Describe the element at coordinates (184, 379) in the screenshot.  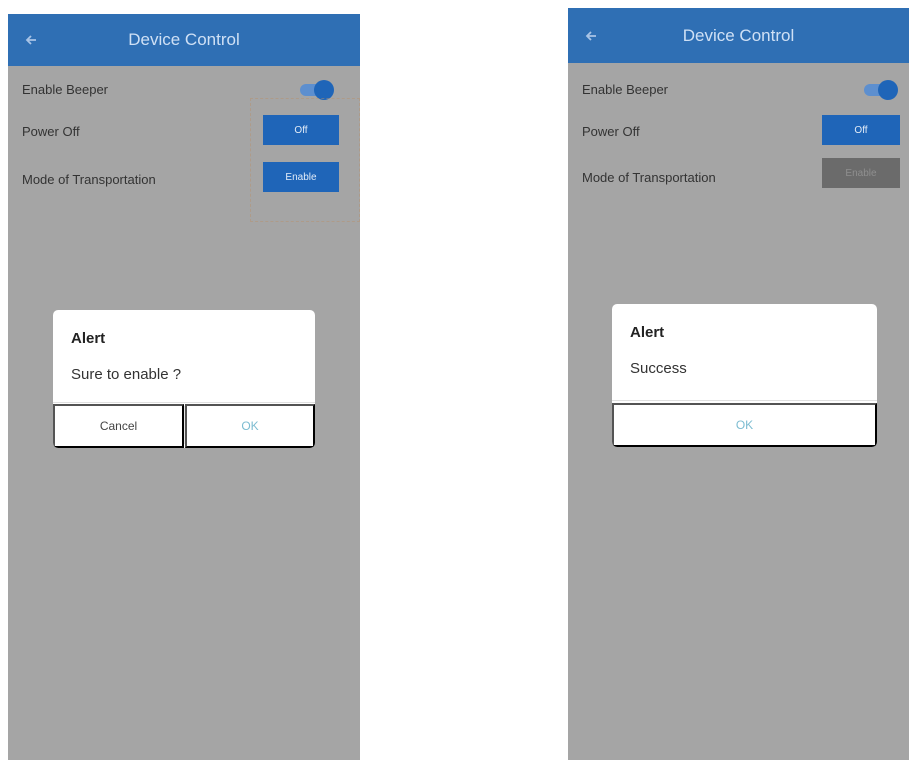
I see `confirm-dialog: Alert Sure to enable ? Cancel OK` at that location.